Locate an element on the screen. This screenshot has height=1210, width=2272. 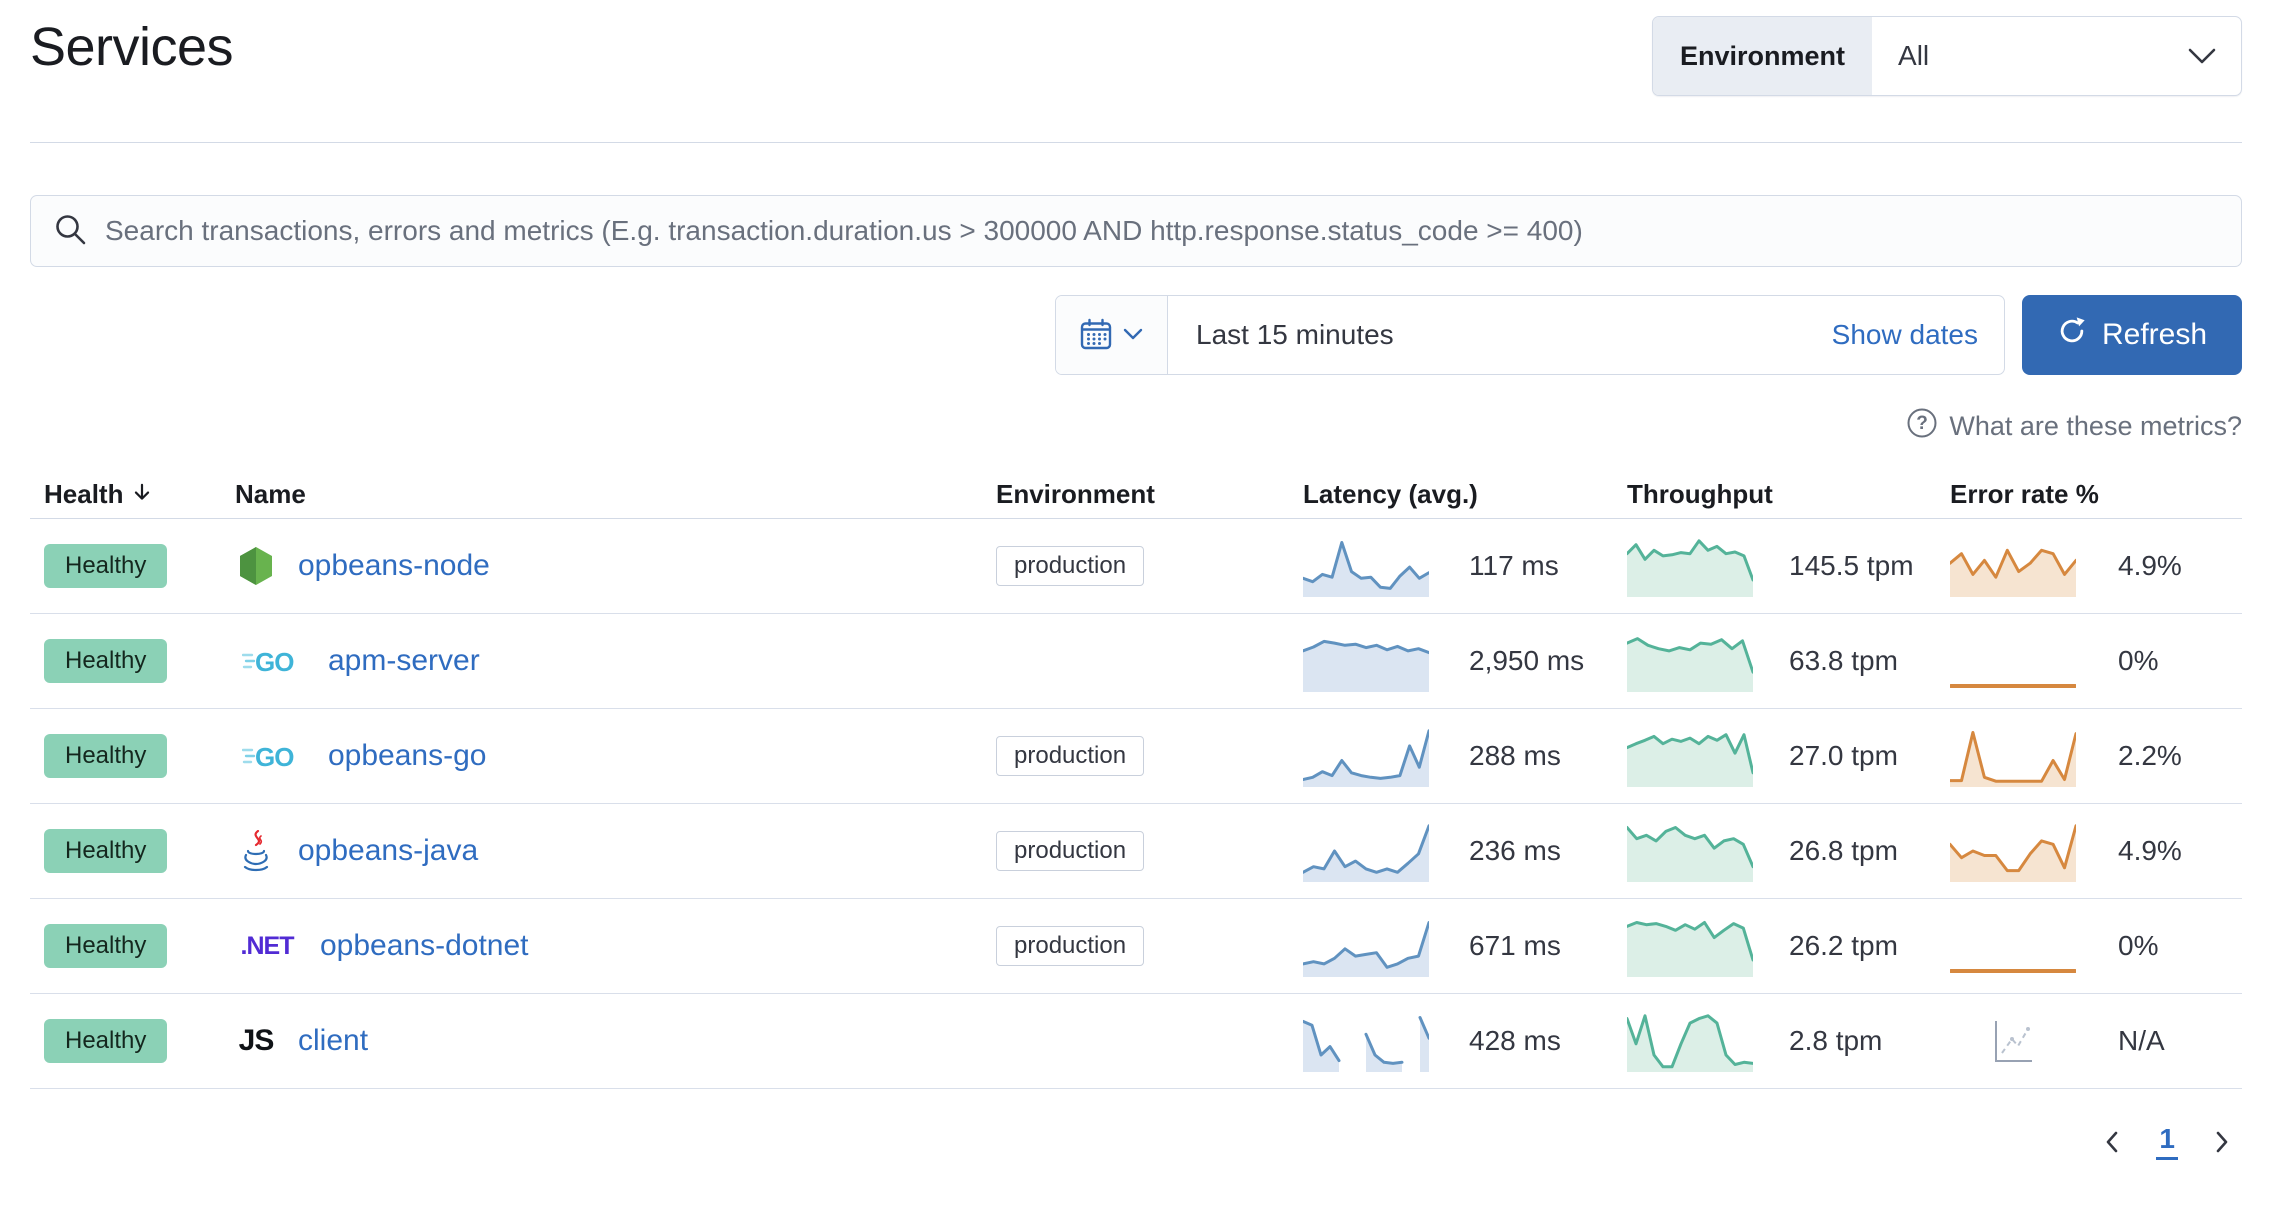
column-header-health: Health is located at coordinates (125, 494).